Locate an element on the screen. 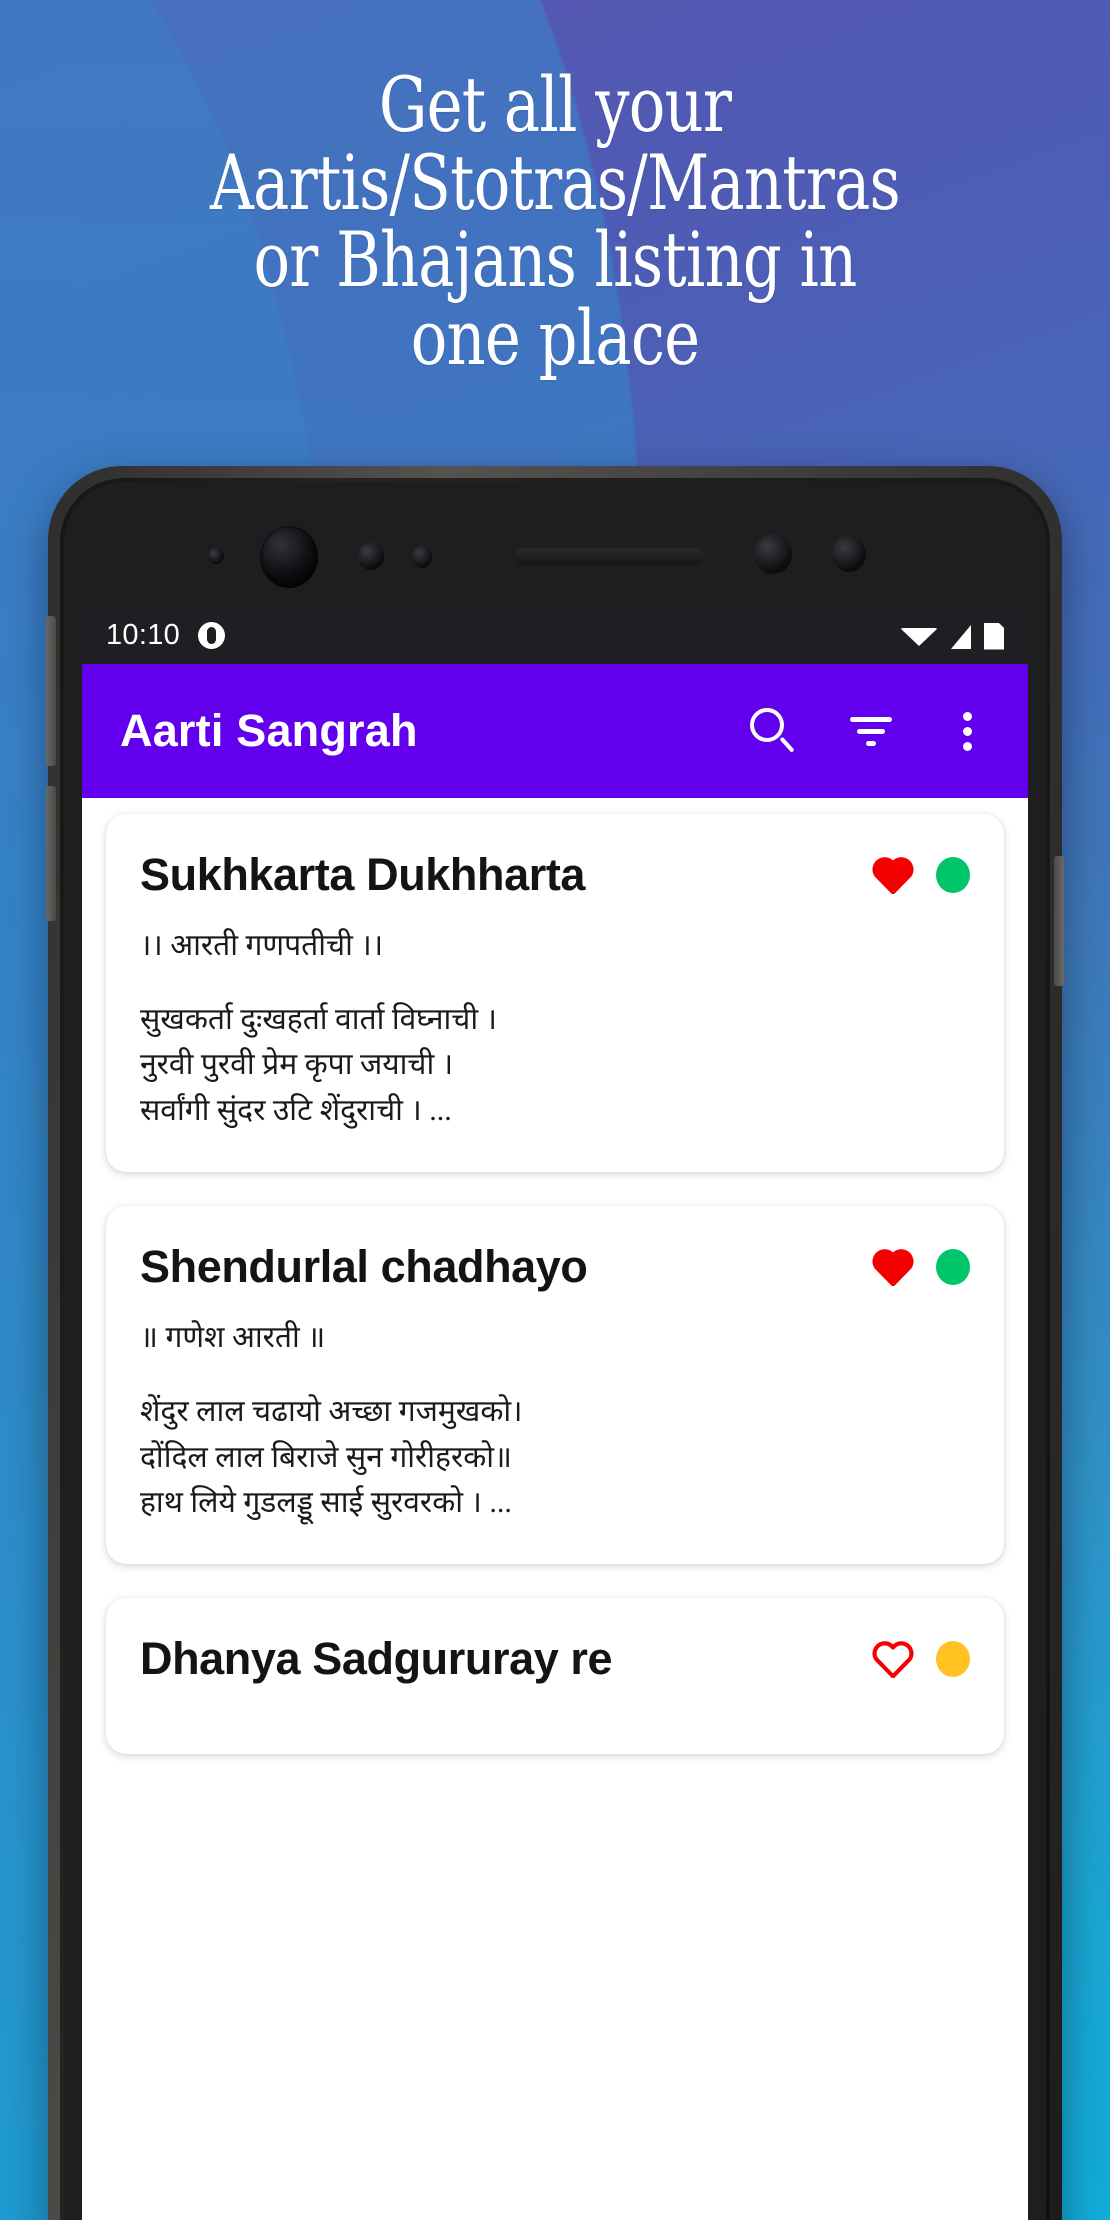 The image size is (1110, 2220). battery-icon is located at coordinates (994, 636).